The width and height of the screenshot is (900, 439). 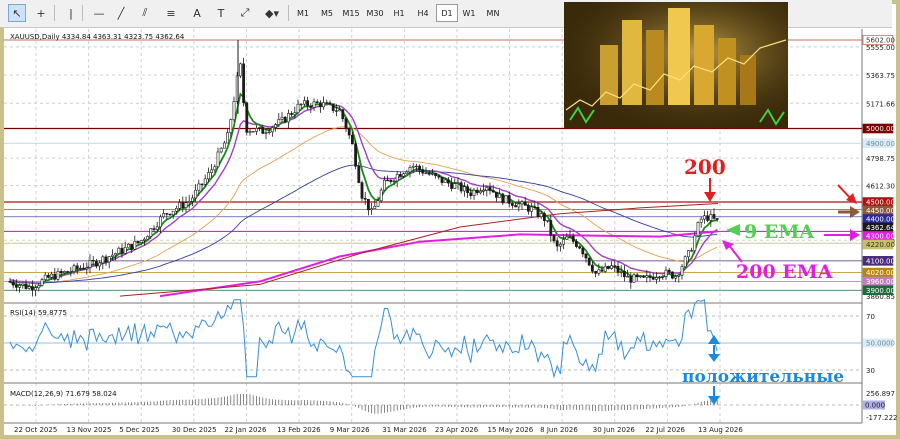 I want to click on time-tick: 31 Mar 2026, so click(x=404, y=430).